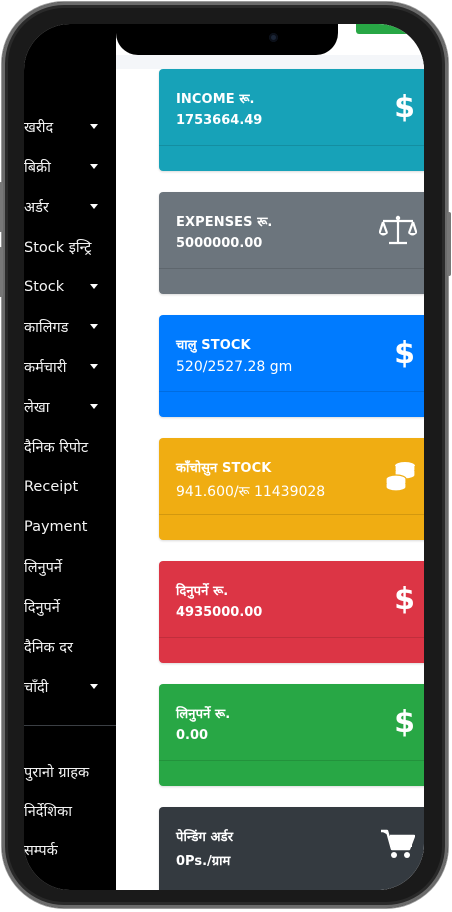 The width and height of the screenshot is (452, 912). What do you see at coordinates (291, 612) in the screenshot?
I see `payable-card: दिनुपर्ने रू. 4935000.00 $` at bounding box center [291, 612].